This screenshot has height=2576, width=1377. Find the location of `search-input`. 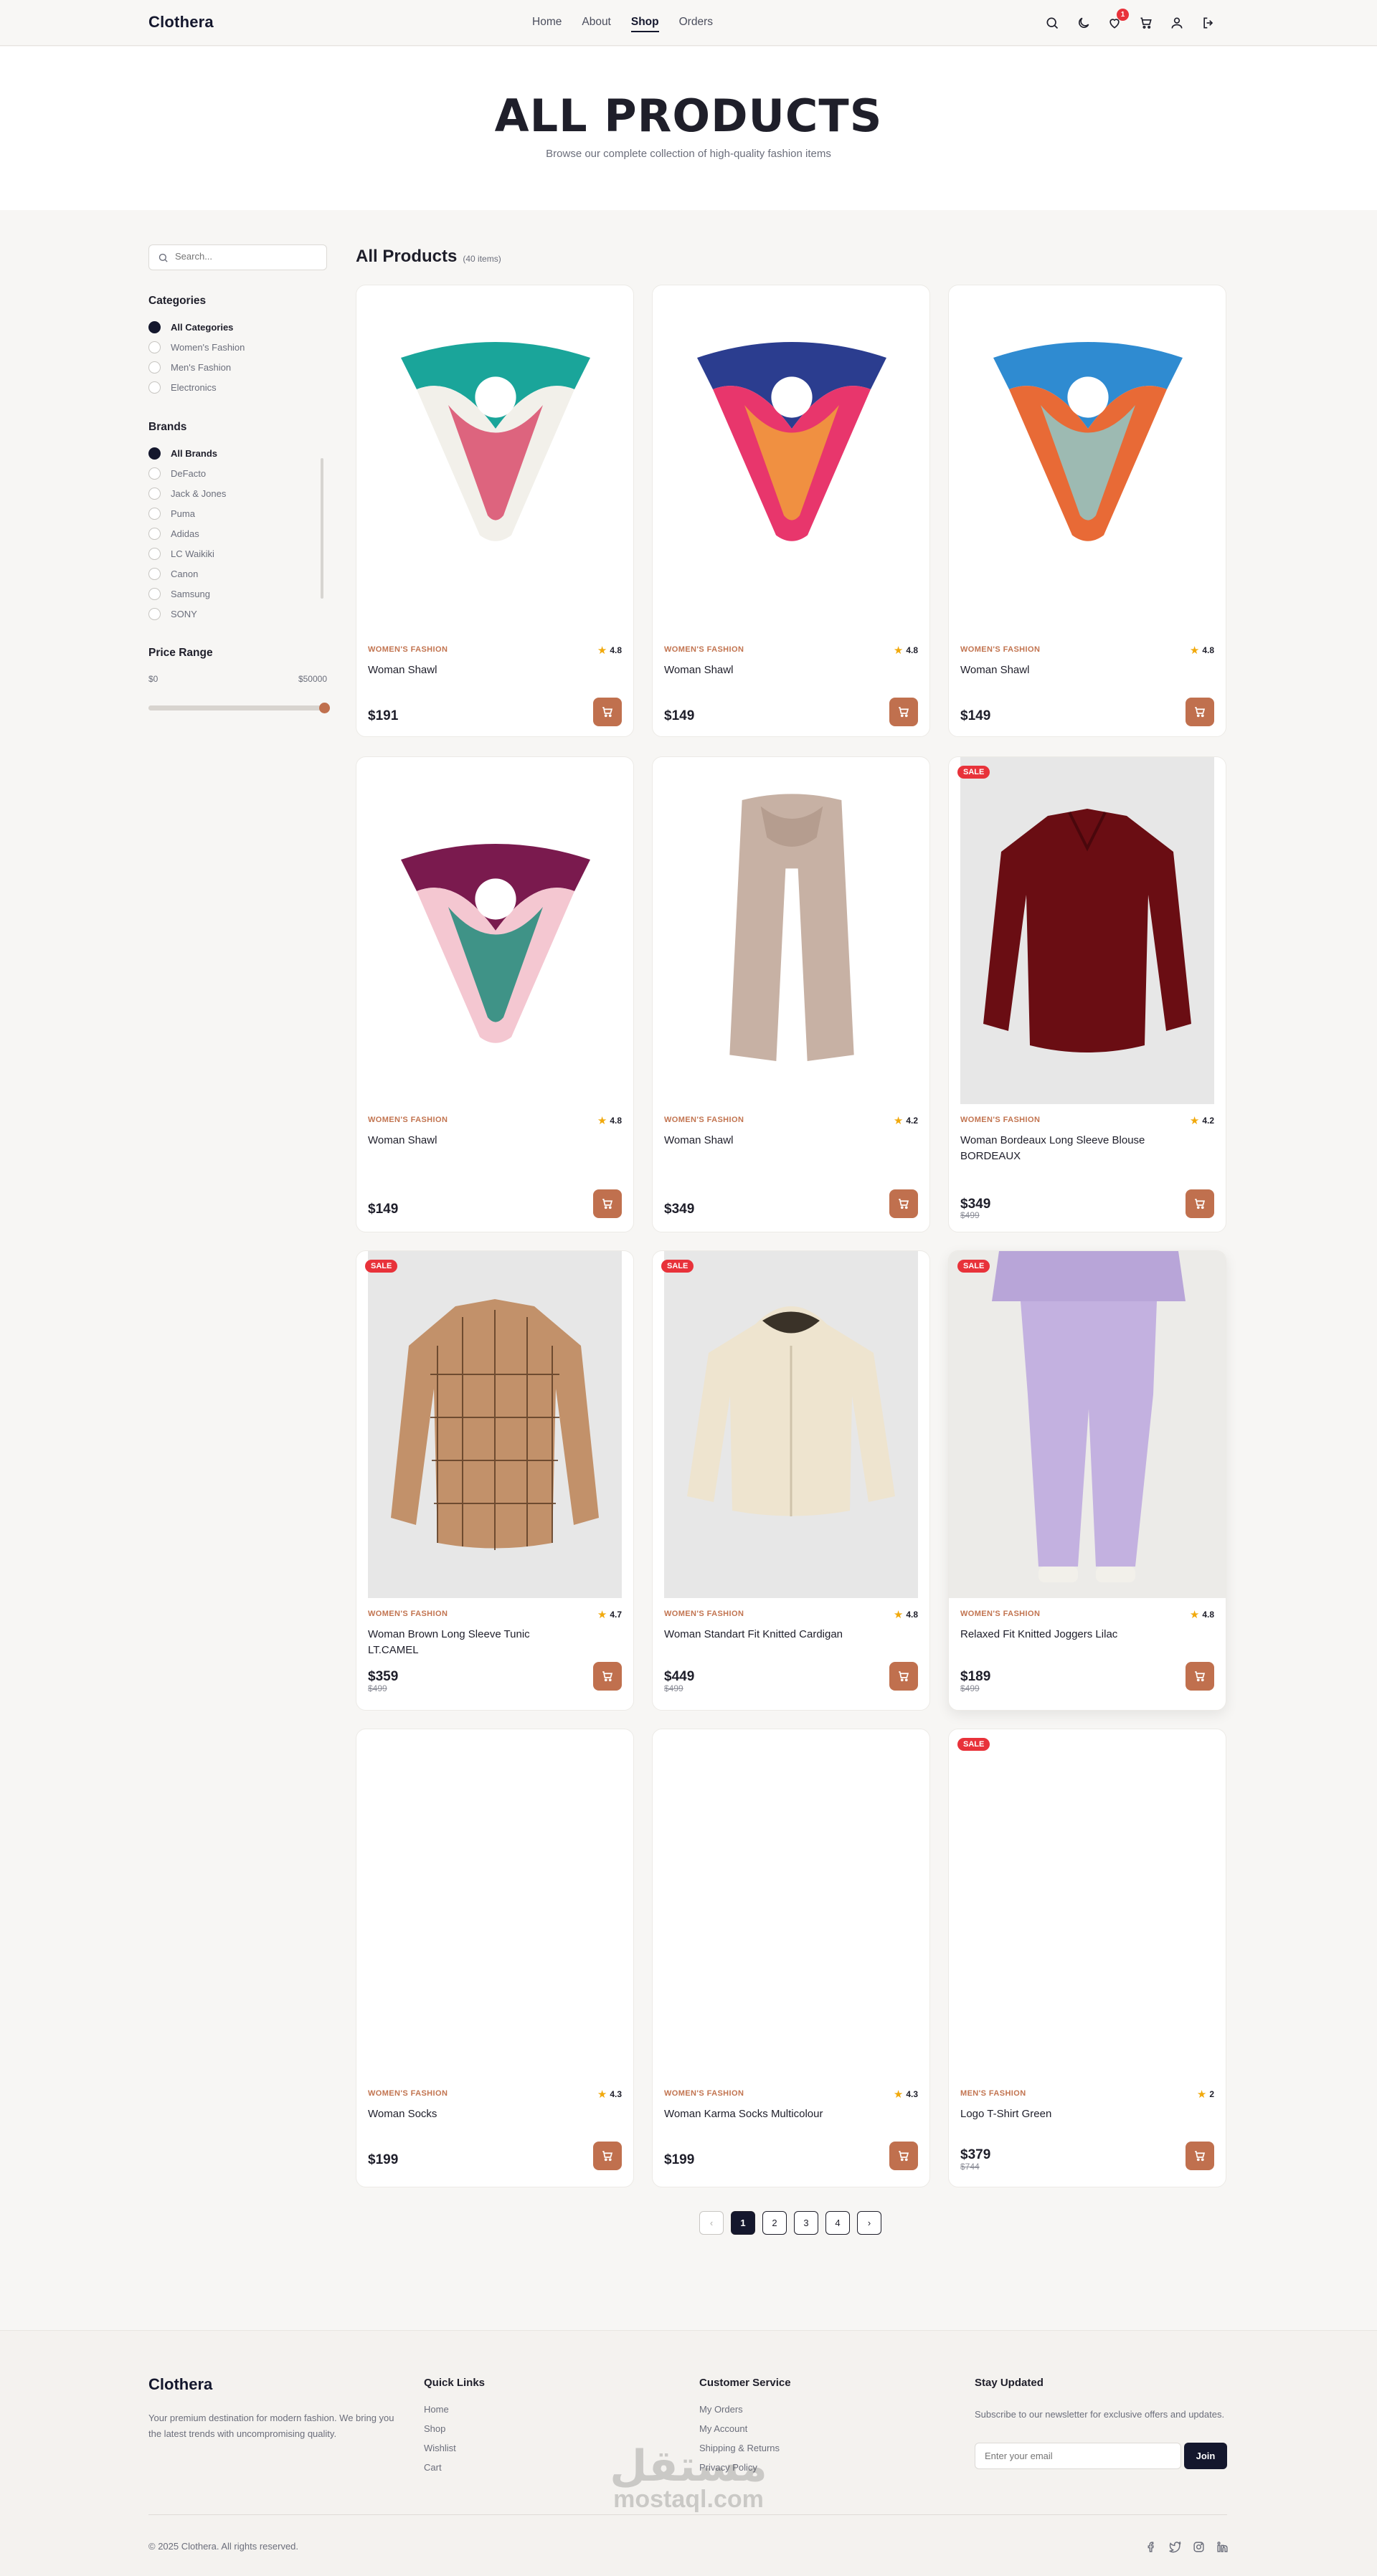

search-input is located at coordinates (246, 256).